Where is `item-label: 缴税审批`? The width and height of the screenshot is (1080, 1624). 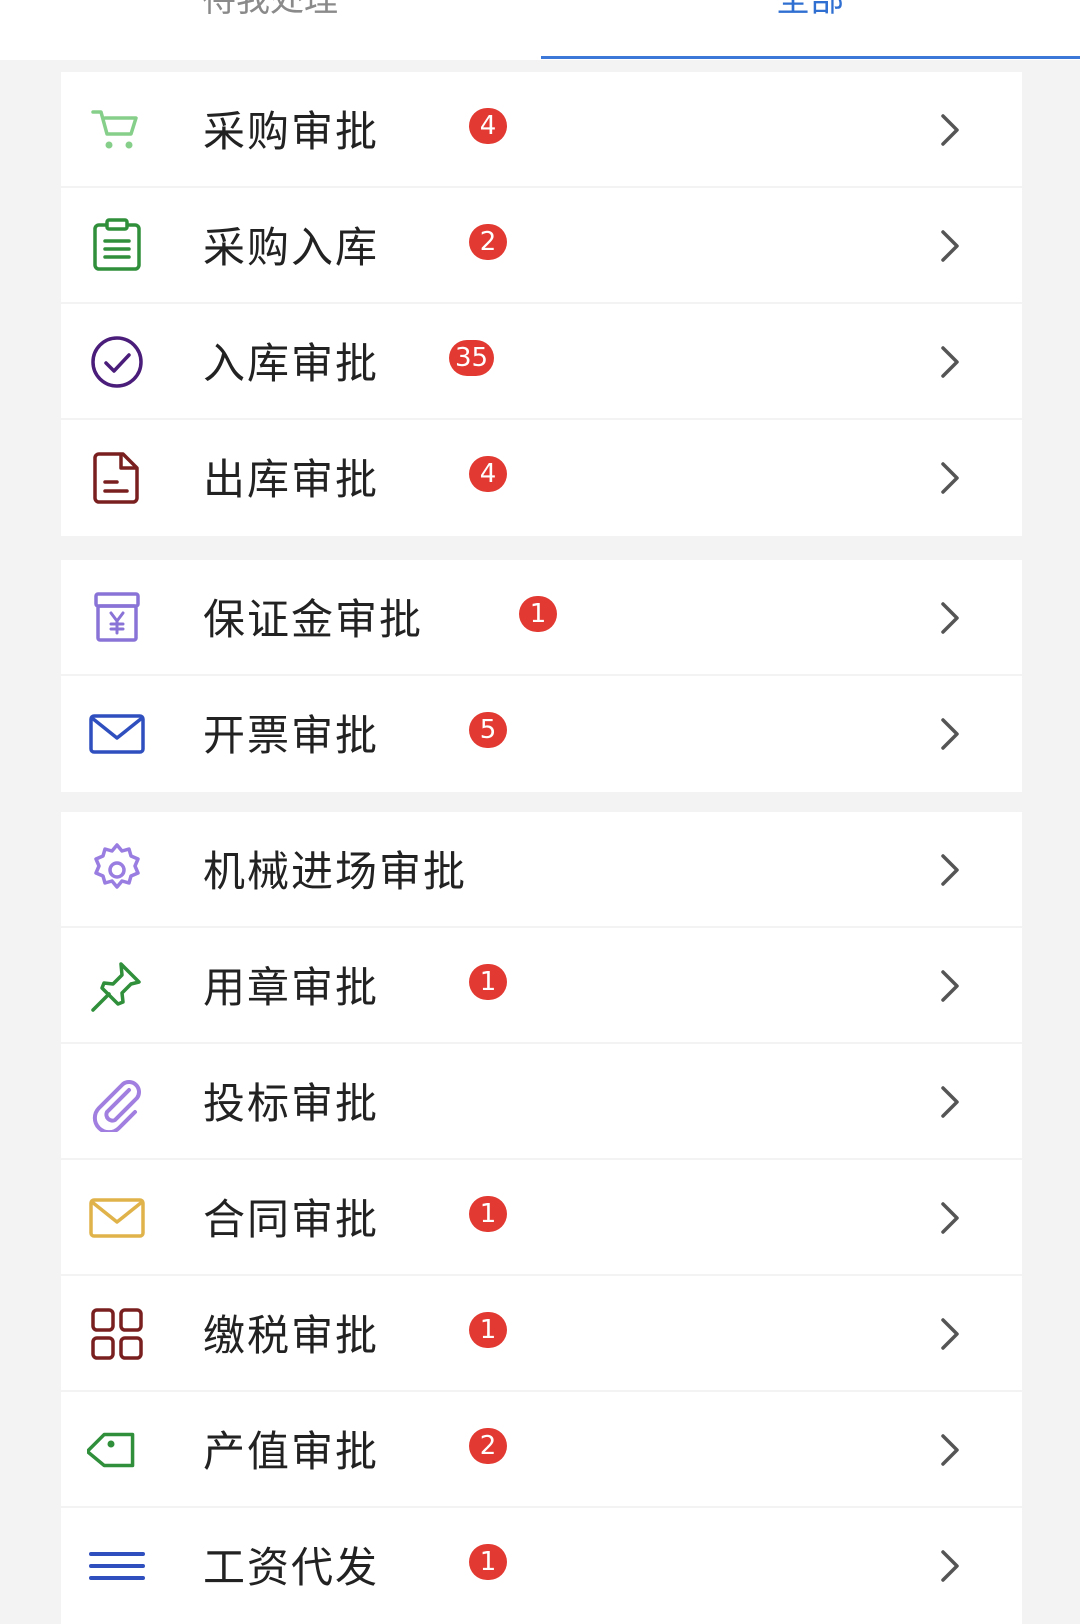
item-label: 缴税审批 is located at coordinates (291, 1335).